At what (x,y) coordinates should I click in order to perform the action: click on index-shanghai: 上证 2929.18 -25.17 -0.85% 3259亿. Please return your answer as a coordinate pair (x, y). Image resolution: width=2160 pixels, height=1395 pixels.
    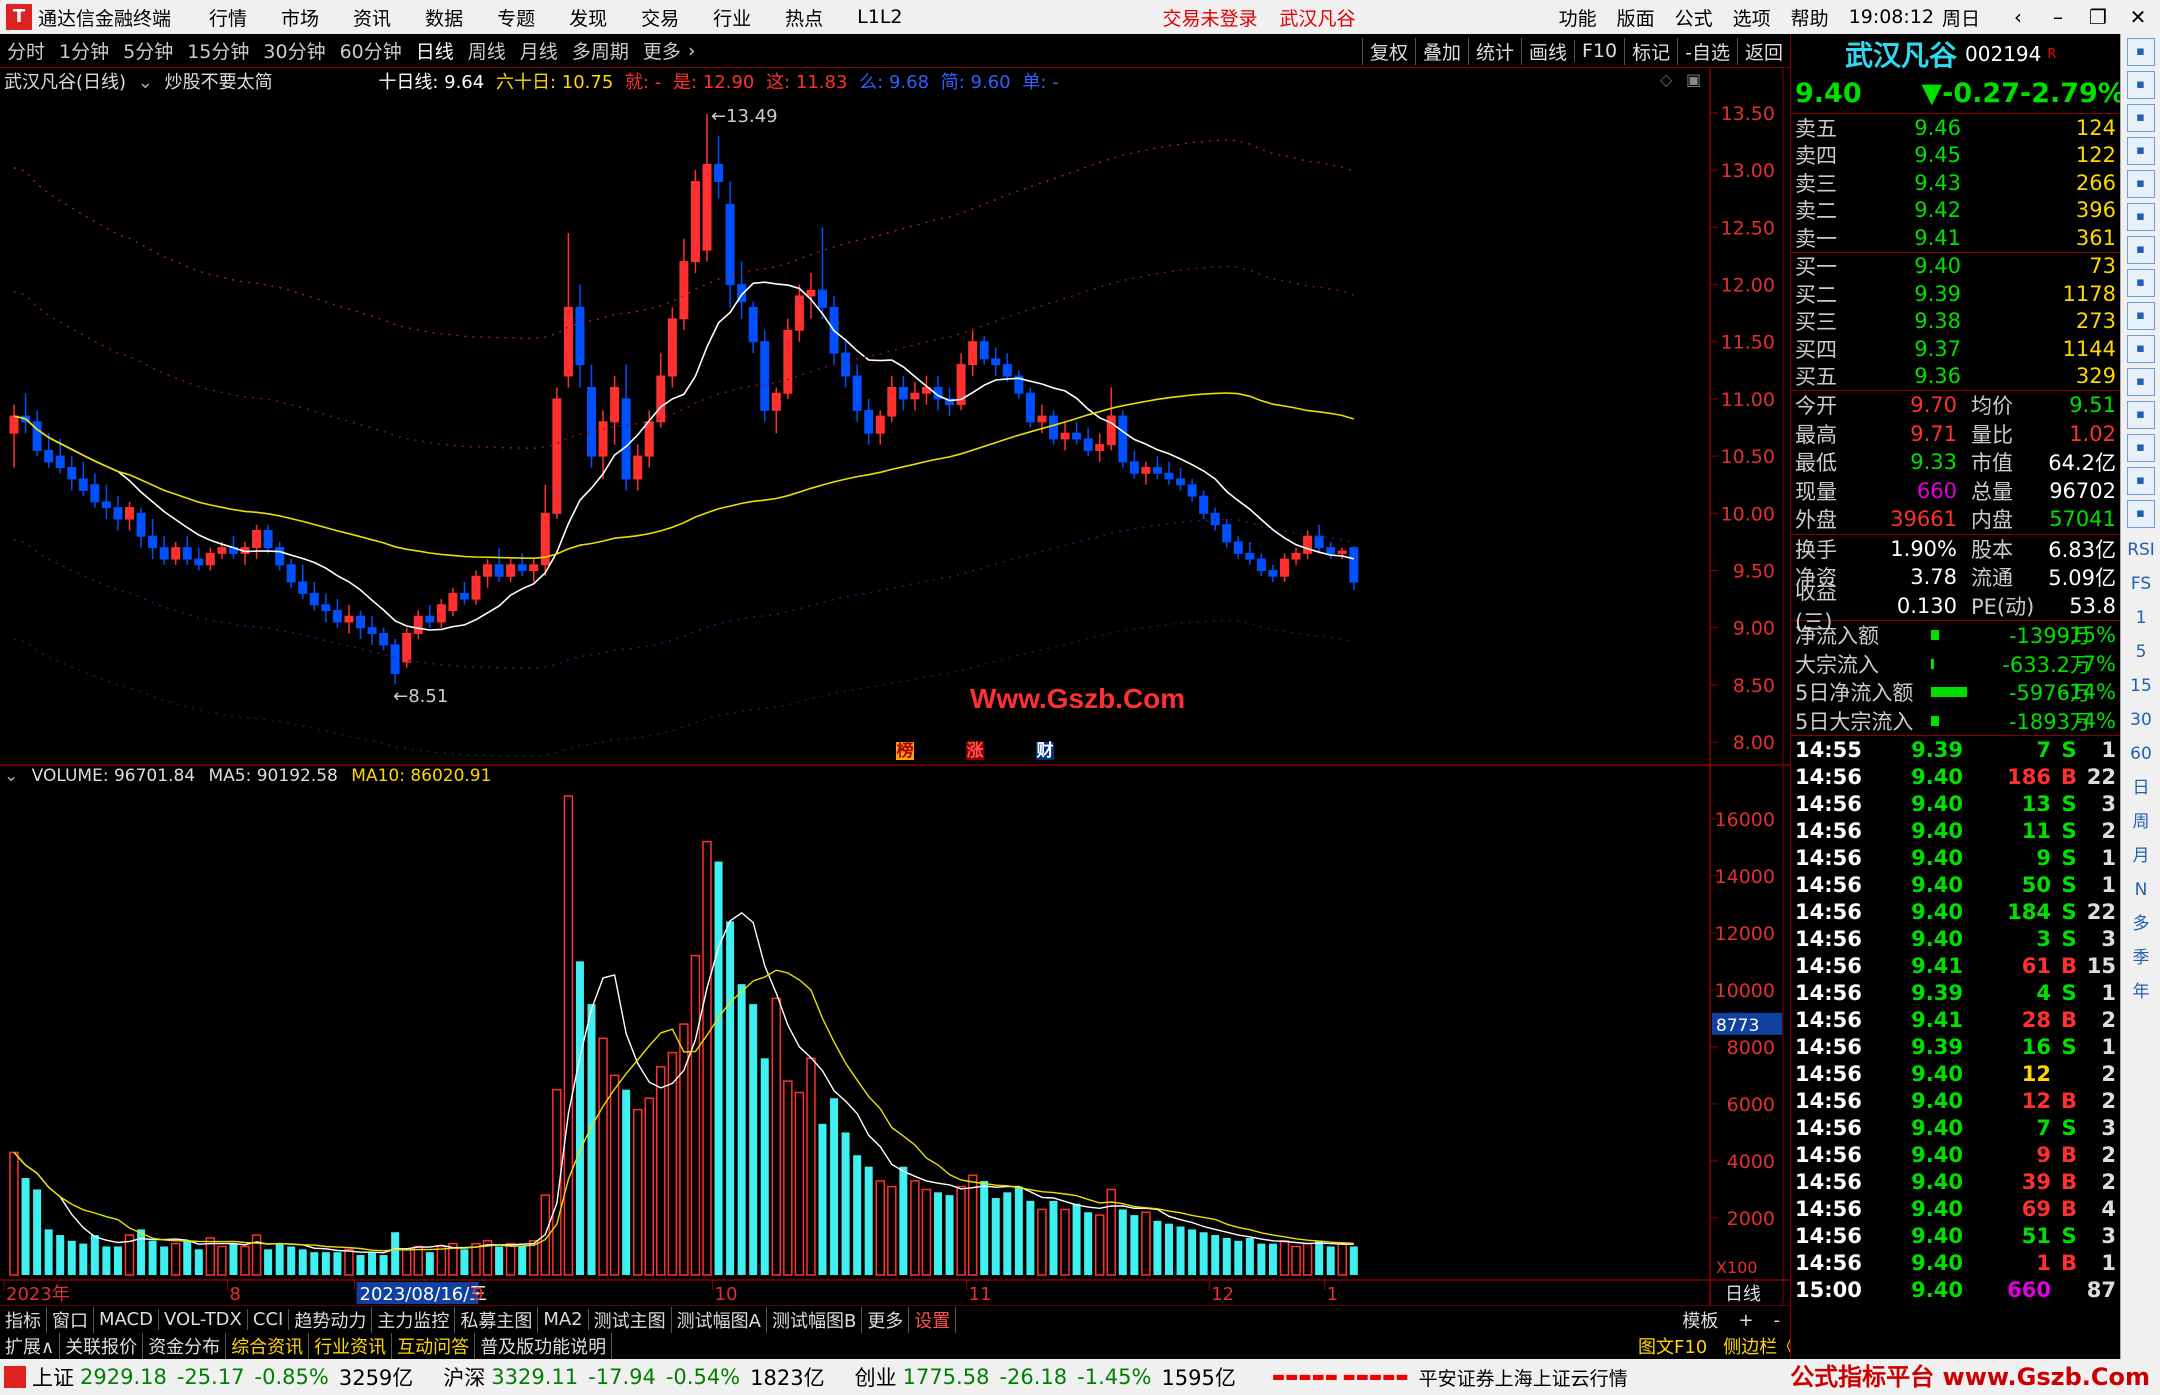
    Looking at the image, I should click on (230, 1377).